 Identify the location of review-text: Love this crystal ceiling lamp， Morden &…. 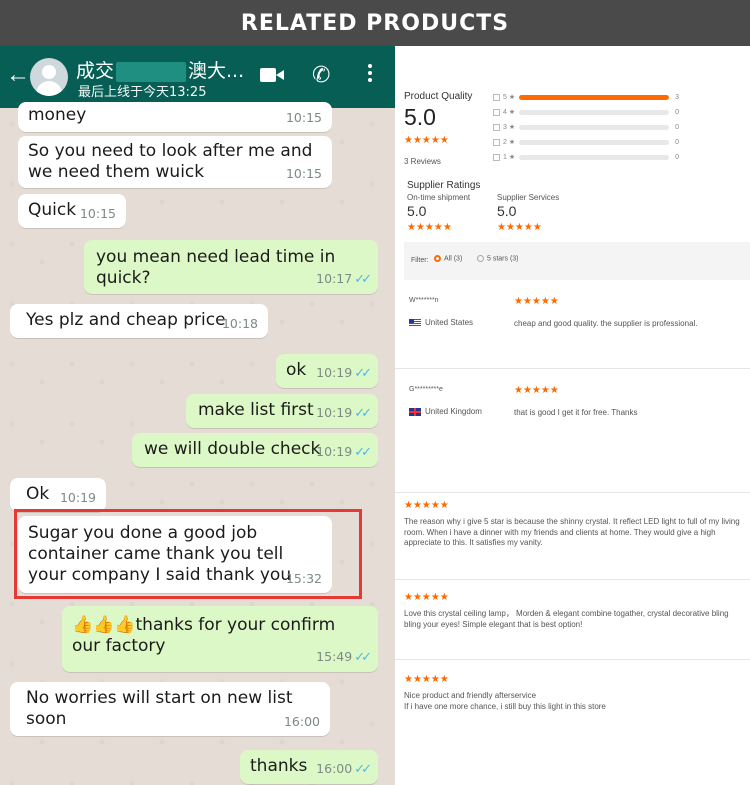
(566, 619).